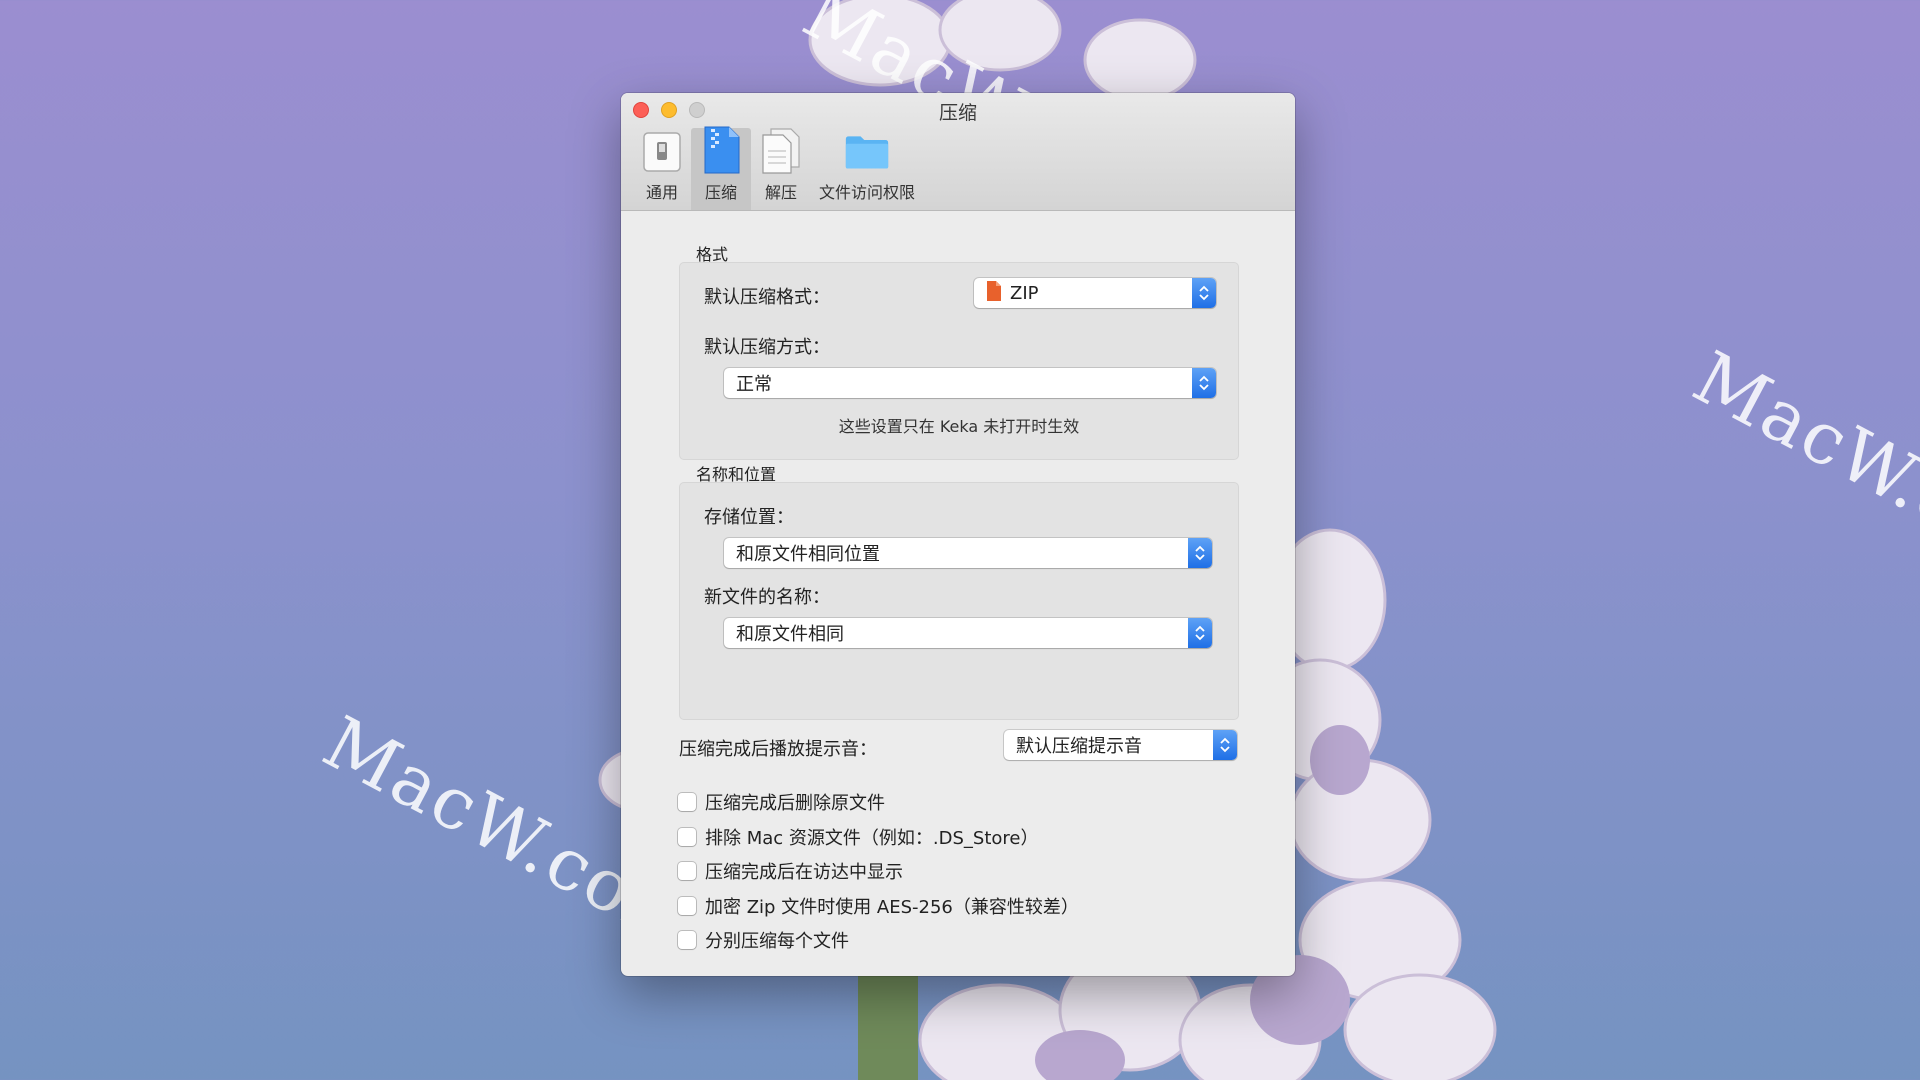 The width and height of the screenshot is (1920, 1080). I want to click on option-label: 加密 Zip 文件时使用 AES-256（兼容性较差）, so click(892, 907).